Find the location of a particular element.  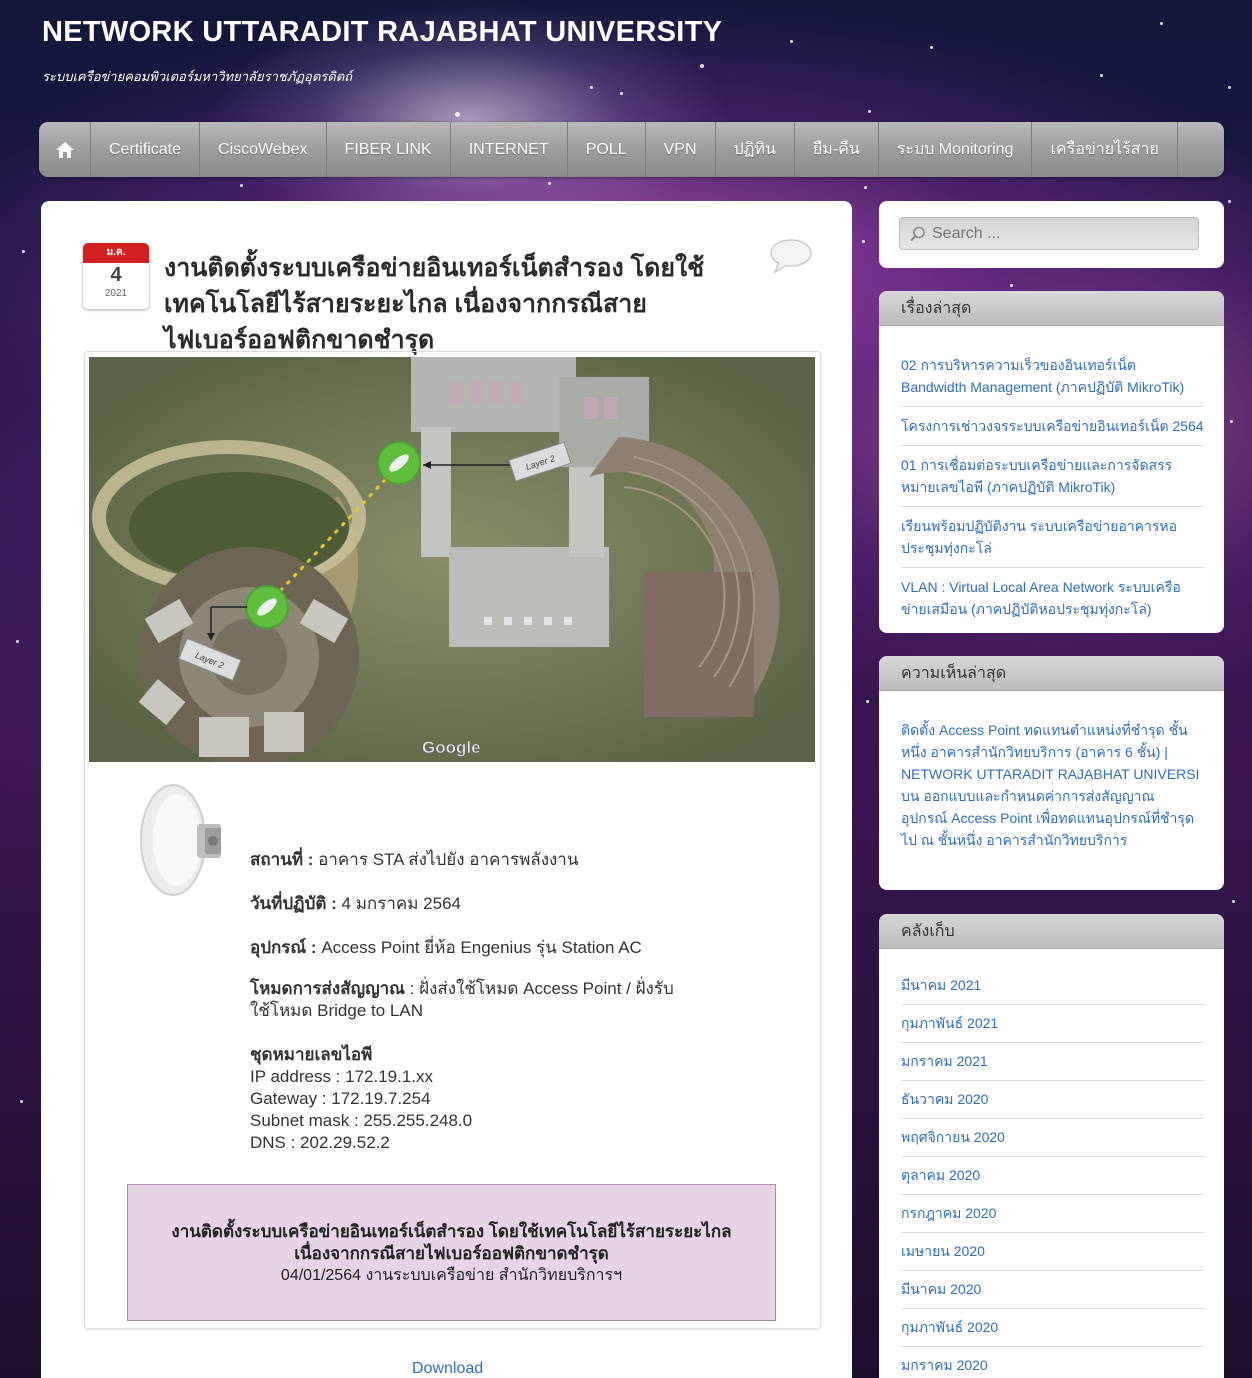

nav-item-fiber-link: FIBER LINK is located at coordinates (389, 149).